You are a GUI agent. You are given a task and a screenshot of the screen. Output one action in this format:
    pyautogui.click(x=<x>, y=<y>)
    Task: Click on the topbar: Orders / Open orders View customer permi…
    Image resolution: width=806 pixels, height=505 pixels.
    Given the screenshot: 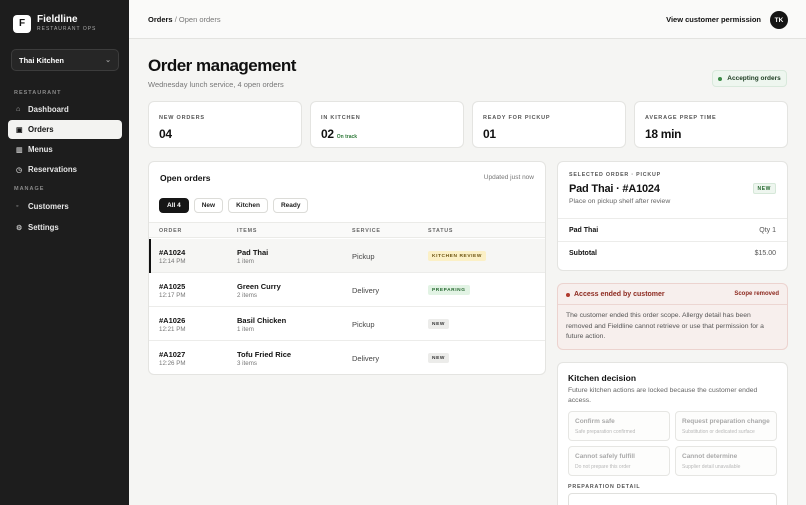 What is the action you would take?
    pyautogui.click(x=467, y=19)
    